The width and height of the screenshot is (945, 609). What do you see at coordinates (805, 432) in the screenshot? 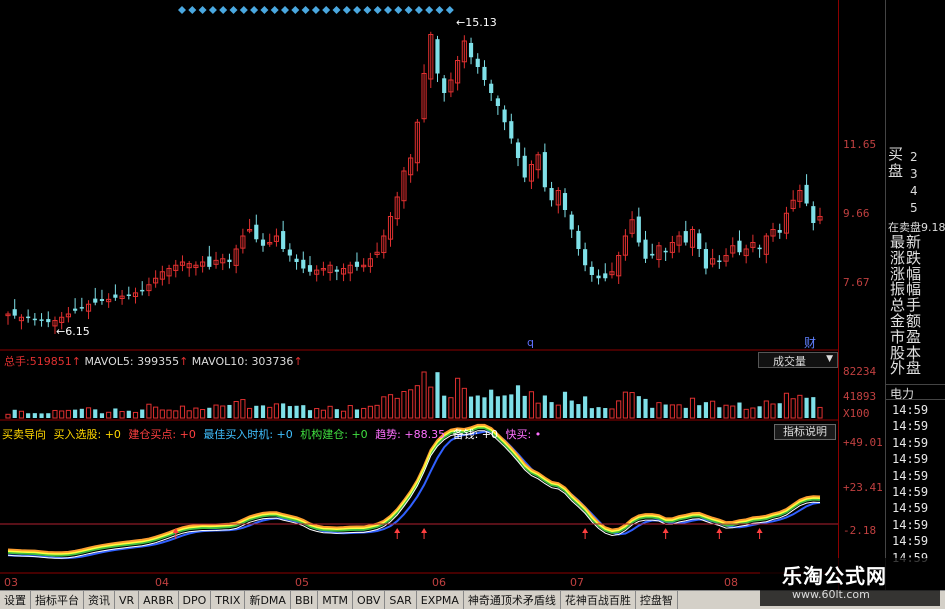
I see `indicator-explain-button: 指标说明` at bounding box center [805, 432].